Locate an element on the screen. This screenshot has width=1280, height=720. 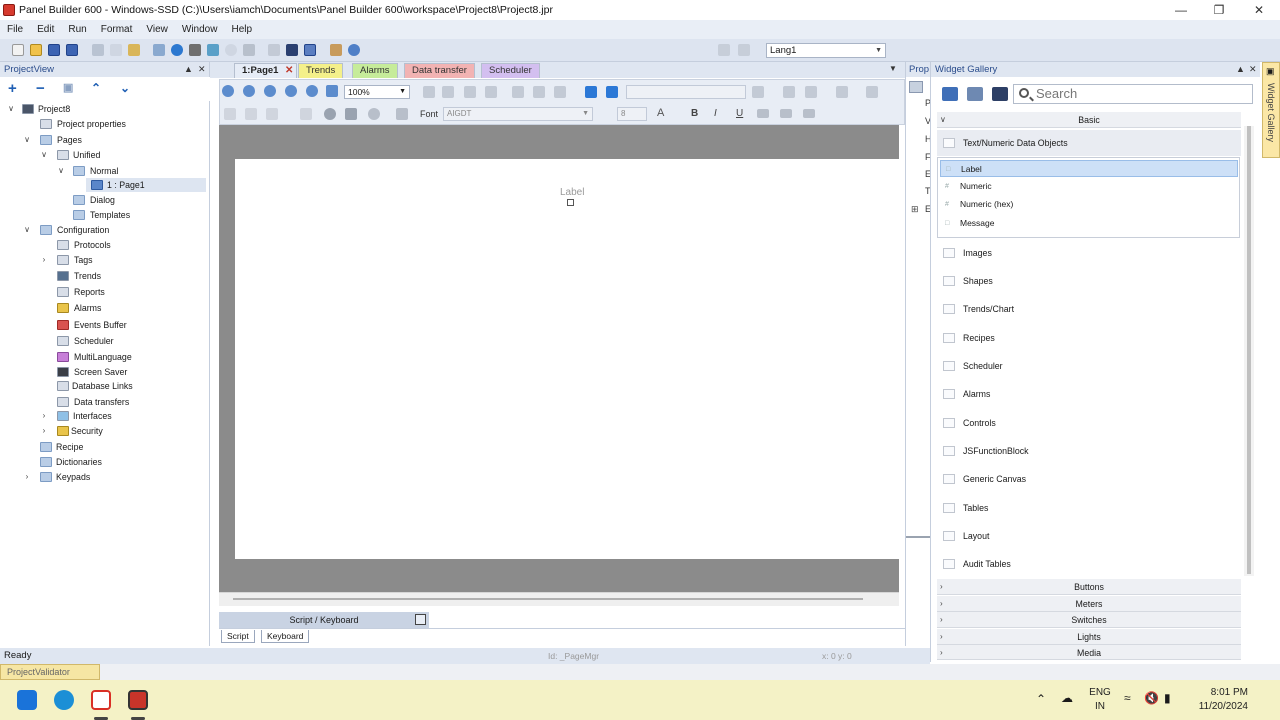
align-icon is located at coordinates (758, 92).